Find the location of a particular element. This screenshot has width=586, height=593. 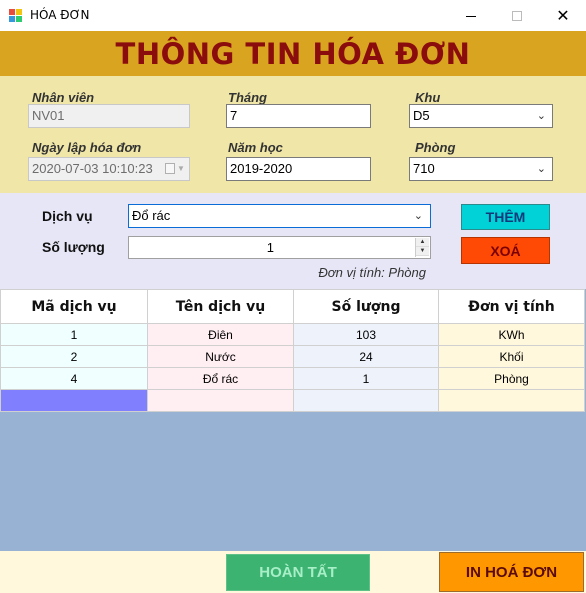

service-select: Đổ rác ⌄ is located at coordinates (279, 216).